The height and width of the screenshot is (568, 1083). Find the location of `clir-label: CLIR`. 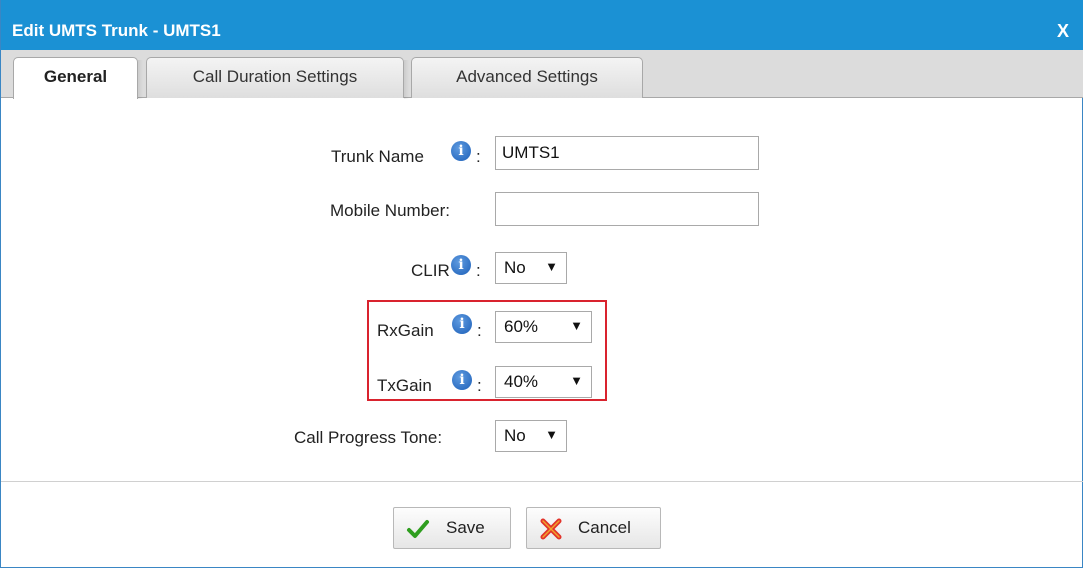

clir-label: CLIR is located at coordinates (430, 270).